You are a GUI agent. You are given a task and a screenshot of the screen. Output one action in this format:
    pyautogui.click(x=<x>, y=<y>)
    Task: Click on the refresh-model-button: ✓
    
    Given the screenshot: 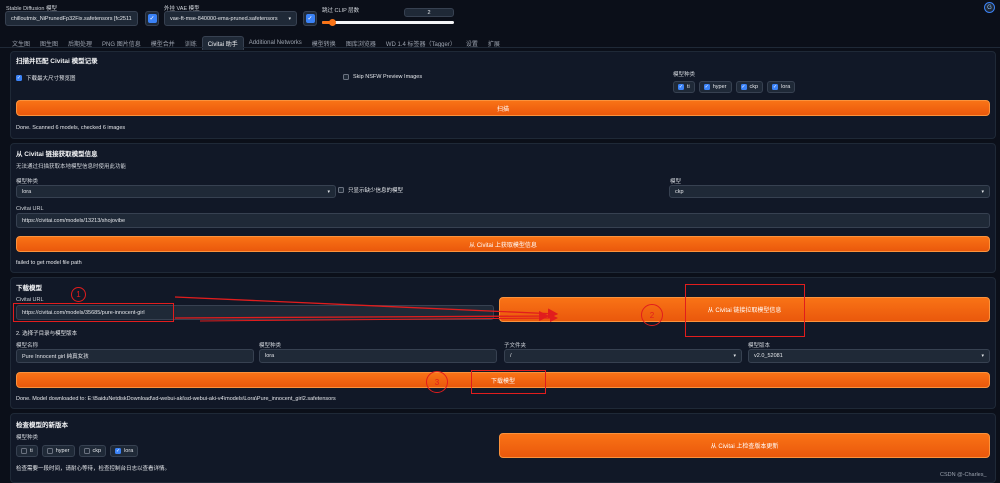 What is the action you would take?
    pyautogui.click(x=152, y=18)
    